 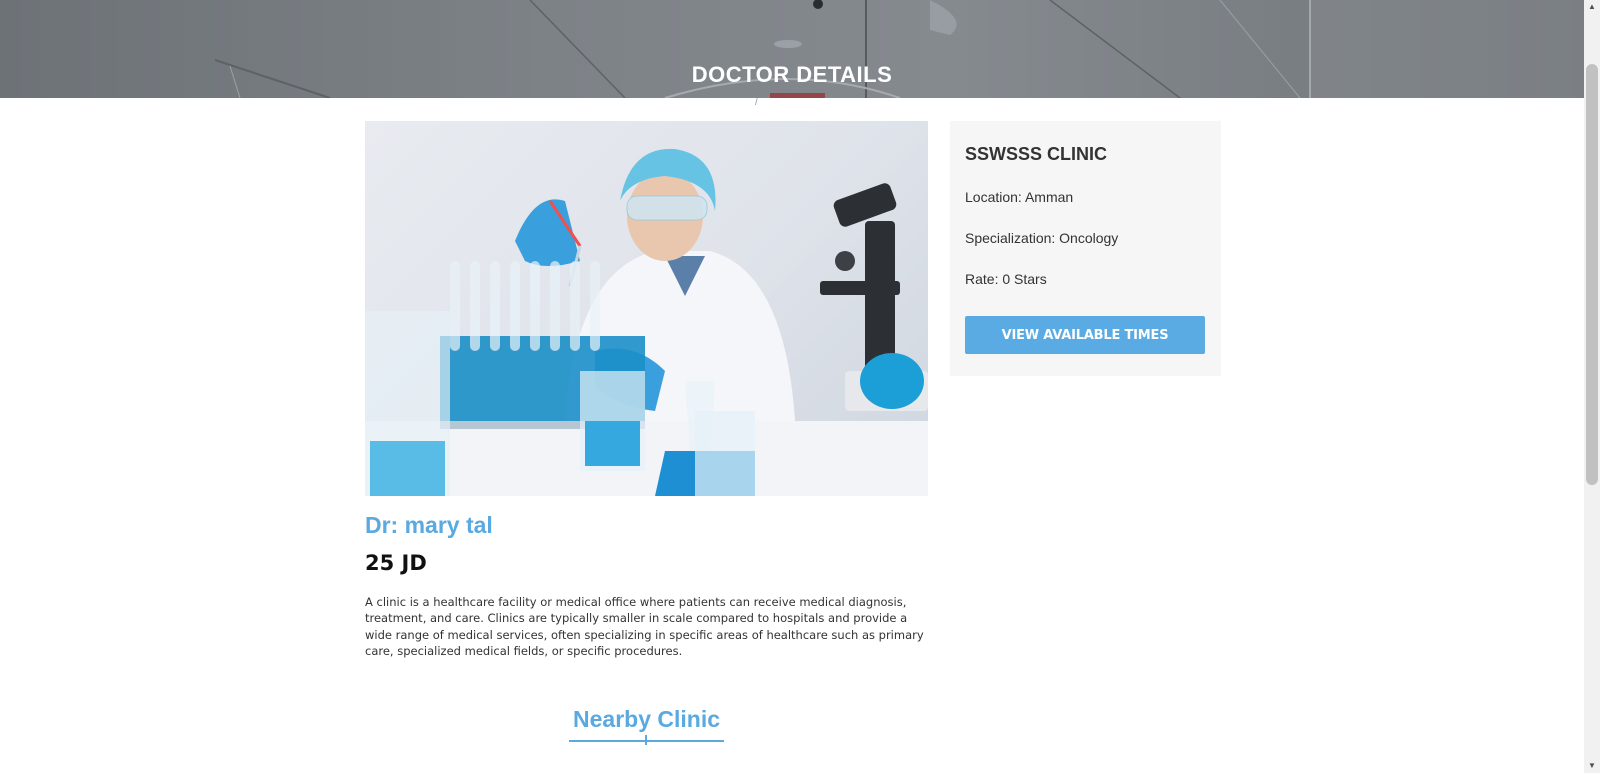 What do you see at coordinates (1006, 279) in the screenshot?
I see `clinic-rating: Rate: 0 Stars` at bounding box center [1006, 279].